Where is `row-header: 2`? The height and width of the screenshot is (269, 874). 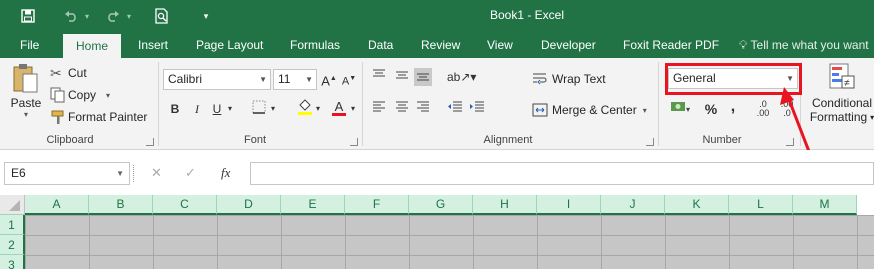 row-header: 2 is located at coordinates (12, 245).